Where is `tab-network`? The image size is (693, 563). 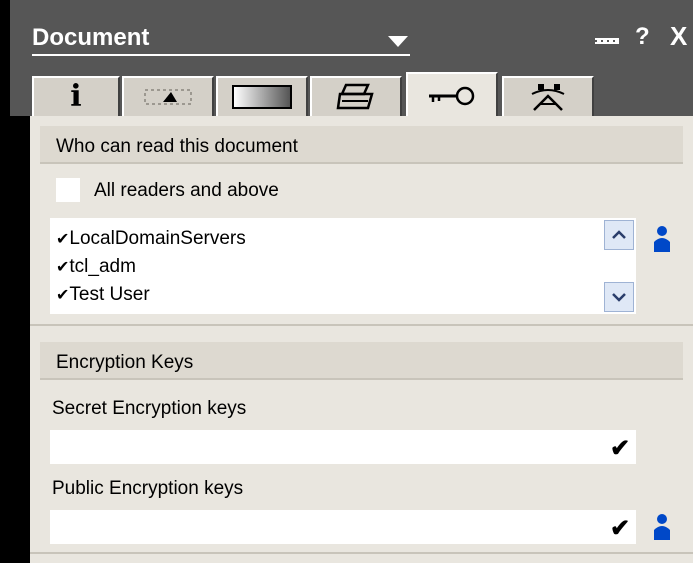 tab-network is located at coordinates (548, 96).